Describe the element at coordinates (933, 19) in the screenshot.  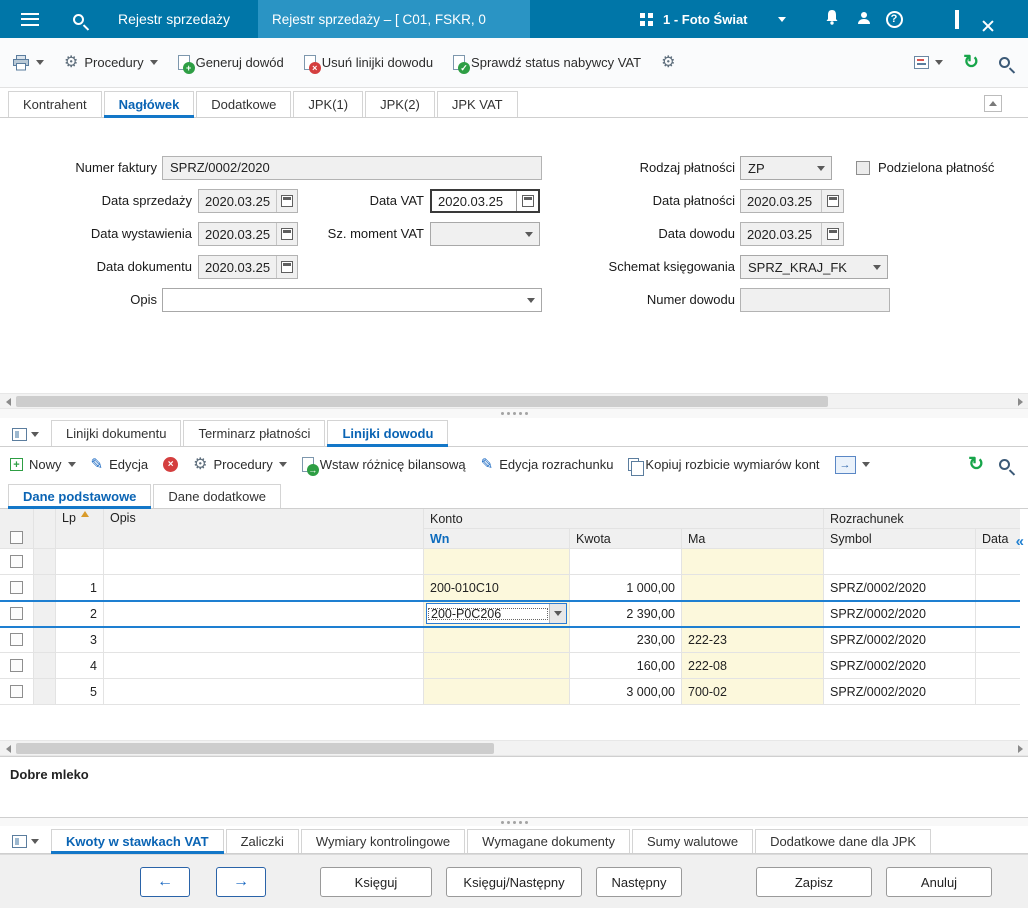
I see `minimize-button` at that location.